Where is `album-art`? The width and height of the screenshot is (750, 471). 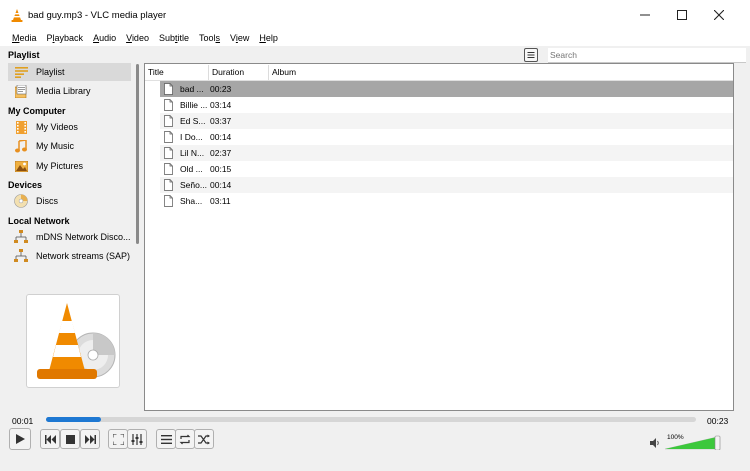
album-art is located at coordinates (73, 341).